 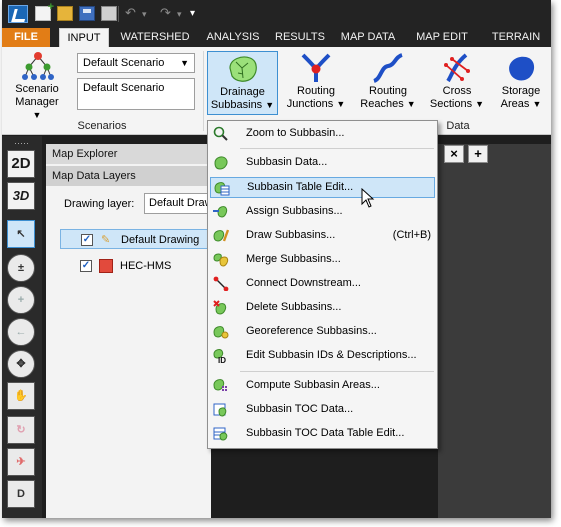 I want to click on scenario-combo: Default Scenario ▼, so click(x=136, y=63).